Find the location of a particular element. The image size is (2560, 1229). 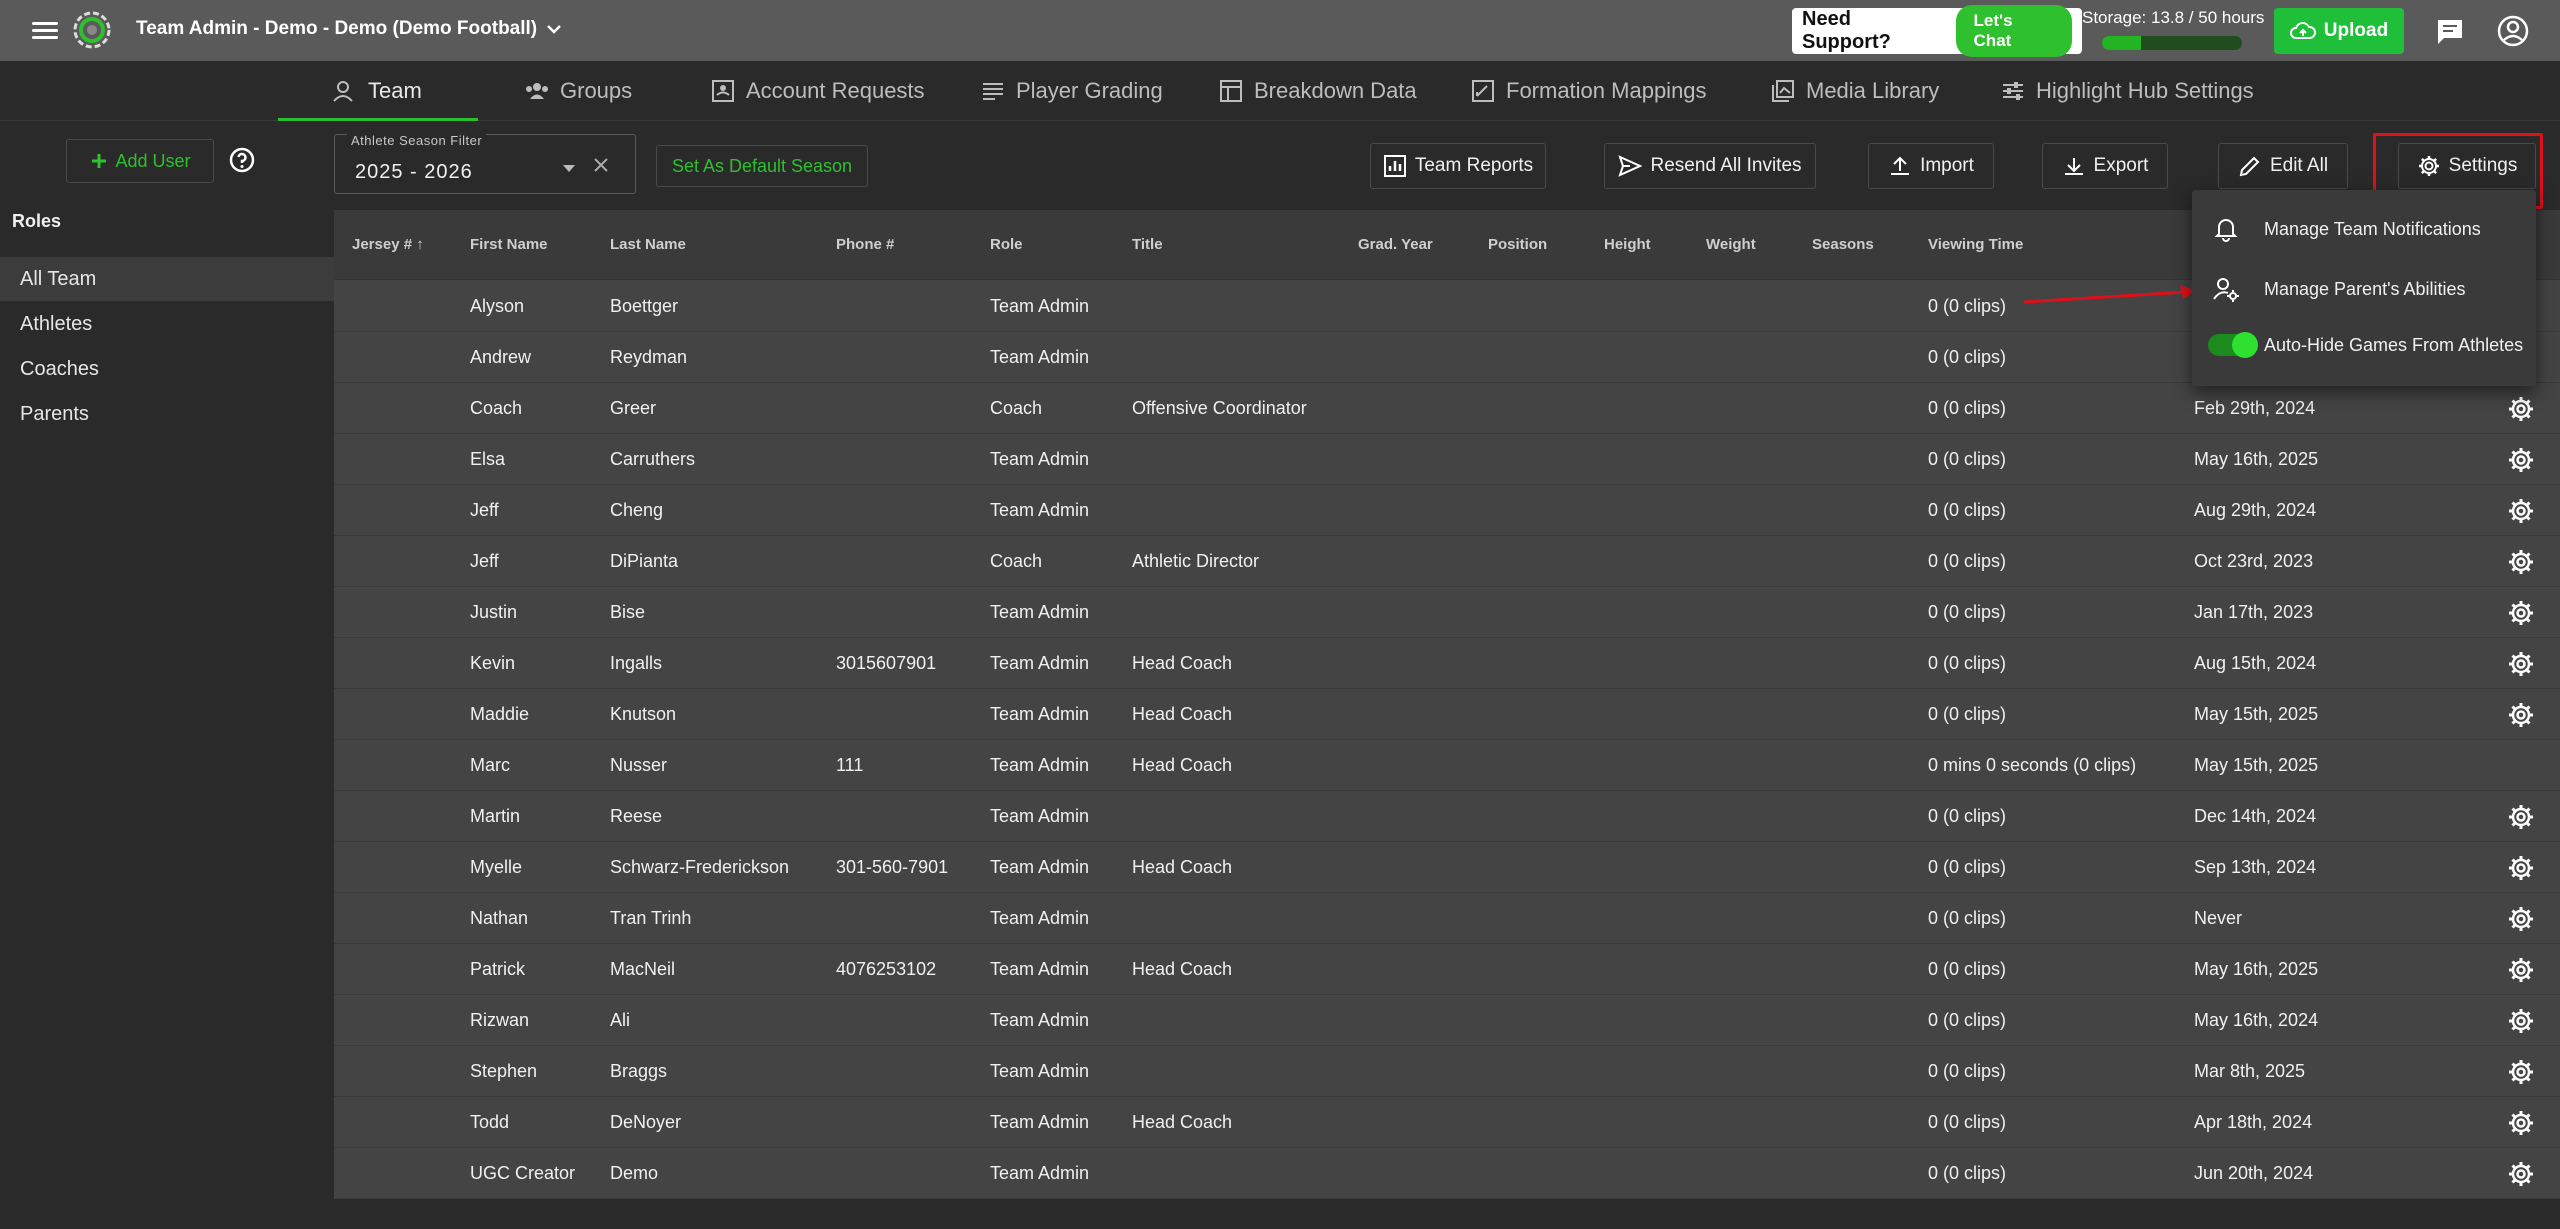

auto-hide-toggle is located at coordinates (2233, 345).